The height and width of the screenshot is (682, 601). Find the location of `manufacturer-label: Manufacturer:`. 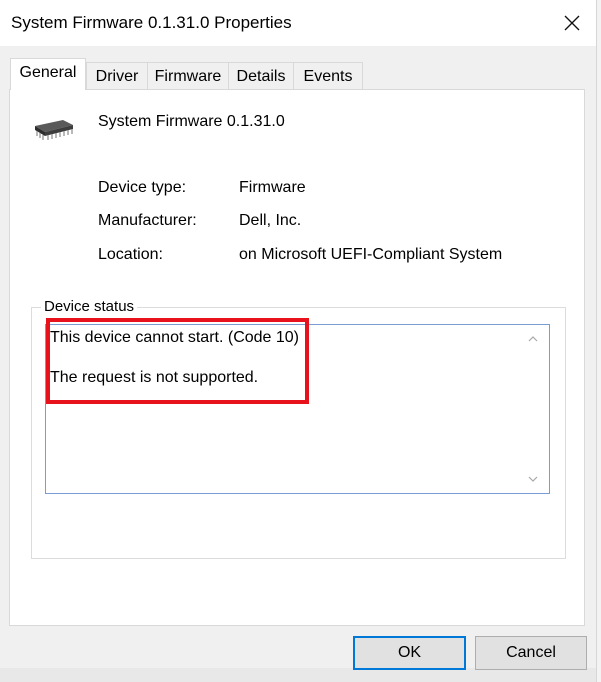

manufacturer-label: Manufacturer: is located at coordinates (147, 220).